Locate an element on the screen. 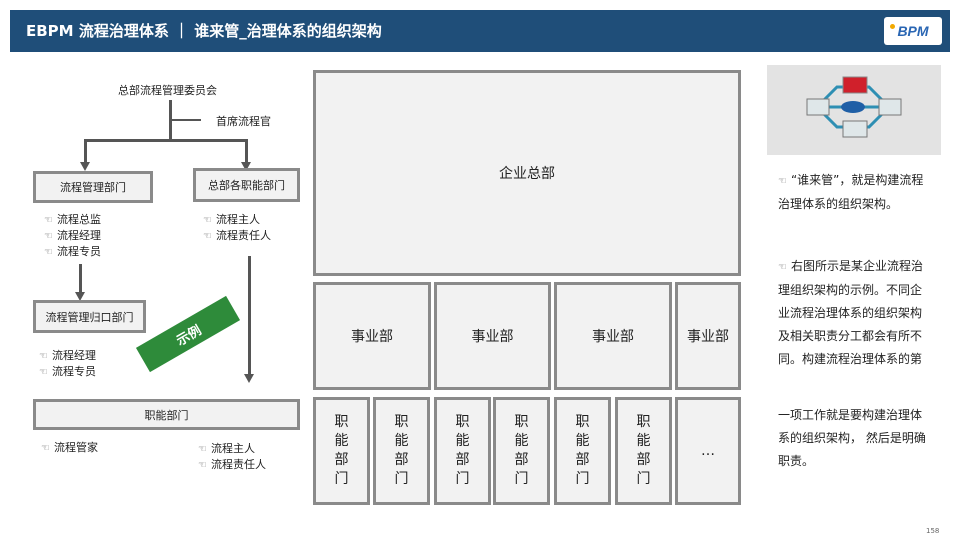 The height and width of the screenshot is (540, 960). func-roles-left: ☜ 流程管家 is located at coordinates (69, 448).